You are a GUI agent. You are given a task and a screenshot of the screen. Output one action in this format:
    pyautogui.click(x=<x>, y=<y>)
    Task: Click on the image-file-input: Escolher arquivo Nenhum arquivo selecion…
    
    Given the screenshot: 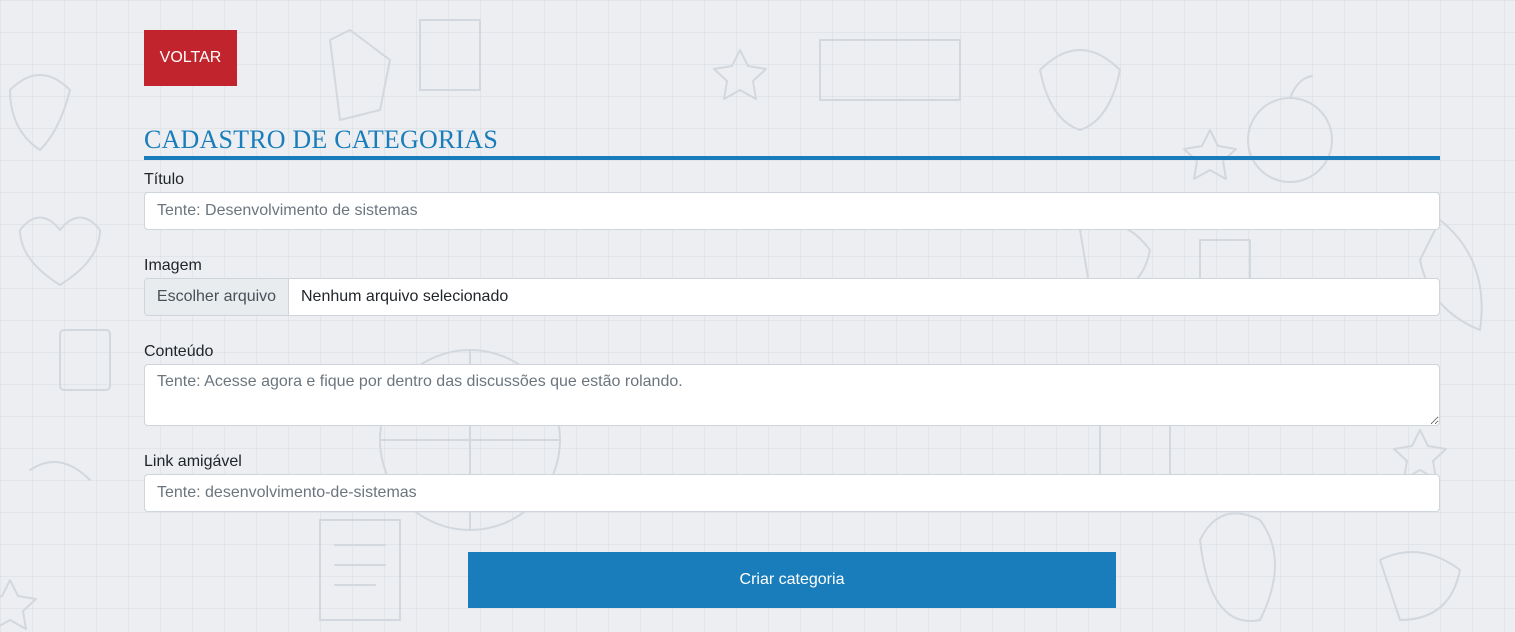 What is the action you would take?
    pyautogui.click(x=792, y=297)
    